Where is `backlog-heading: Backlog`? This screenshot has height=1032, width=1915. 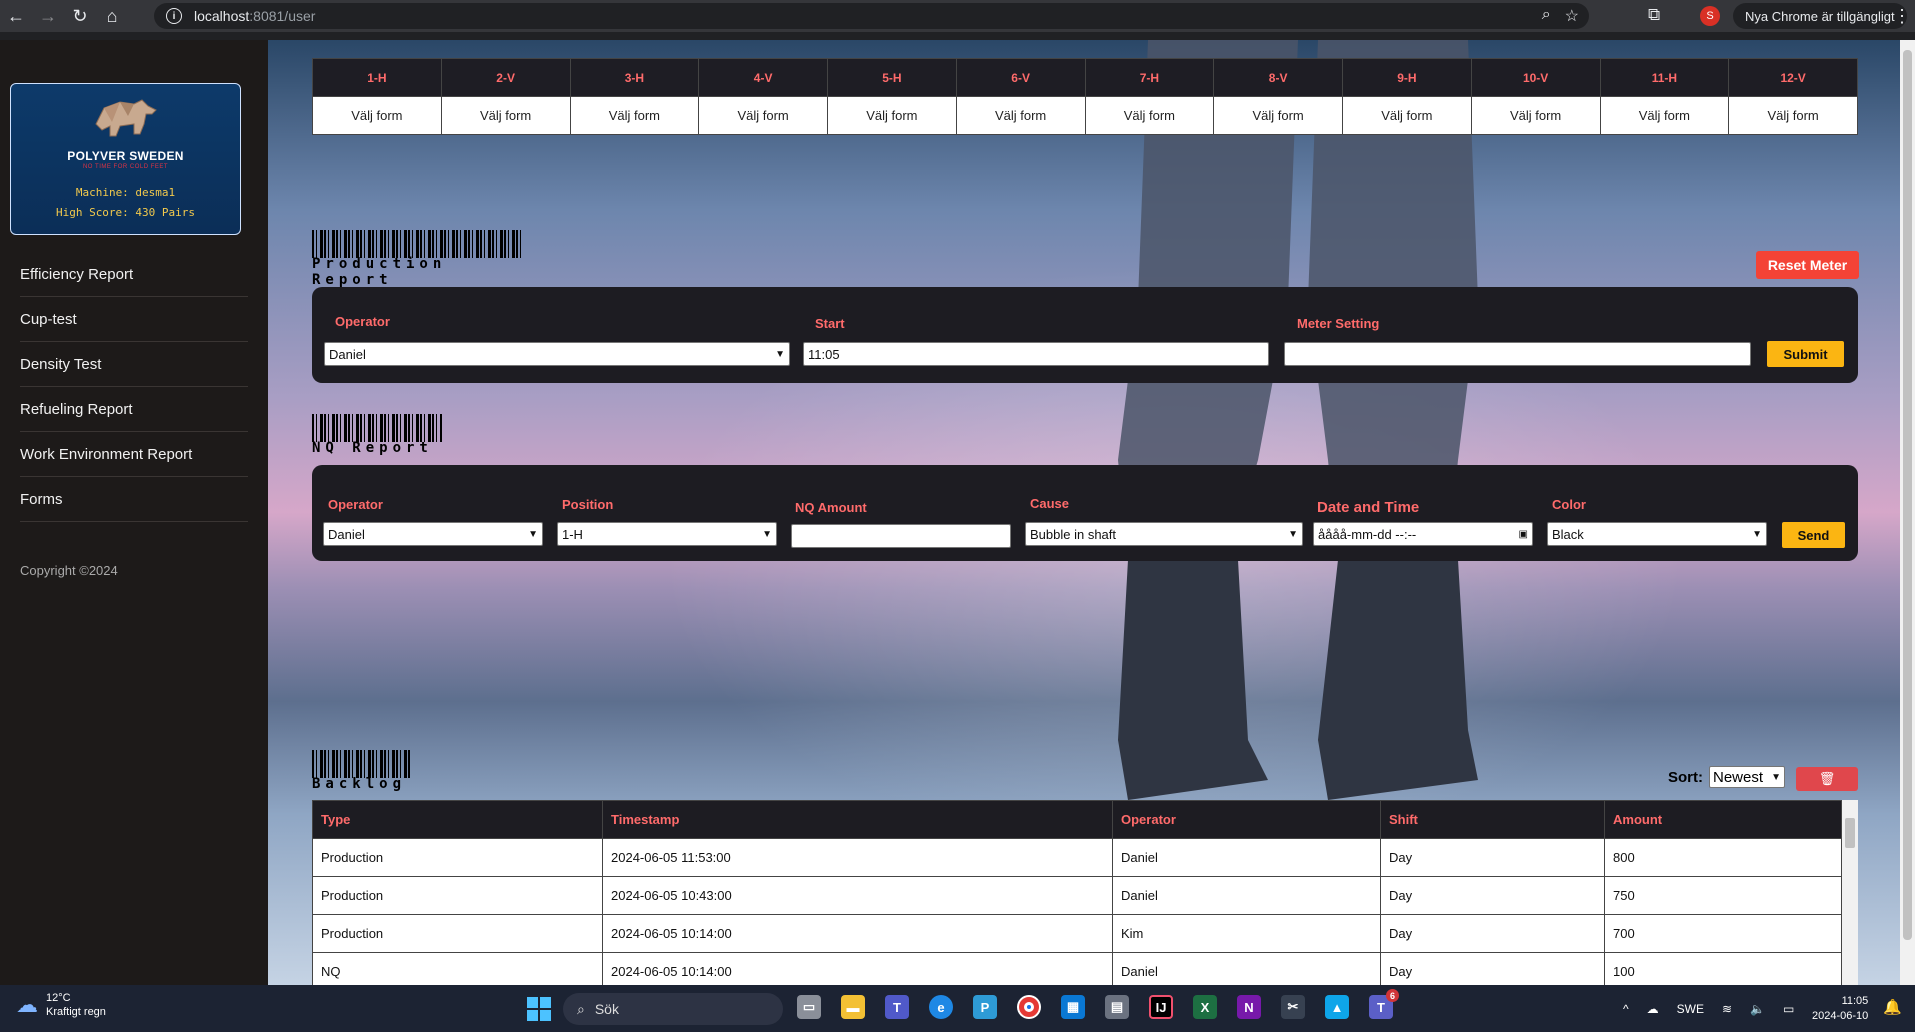 backlog-heading: Backlog is located at coordinates (362, 771).